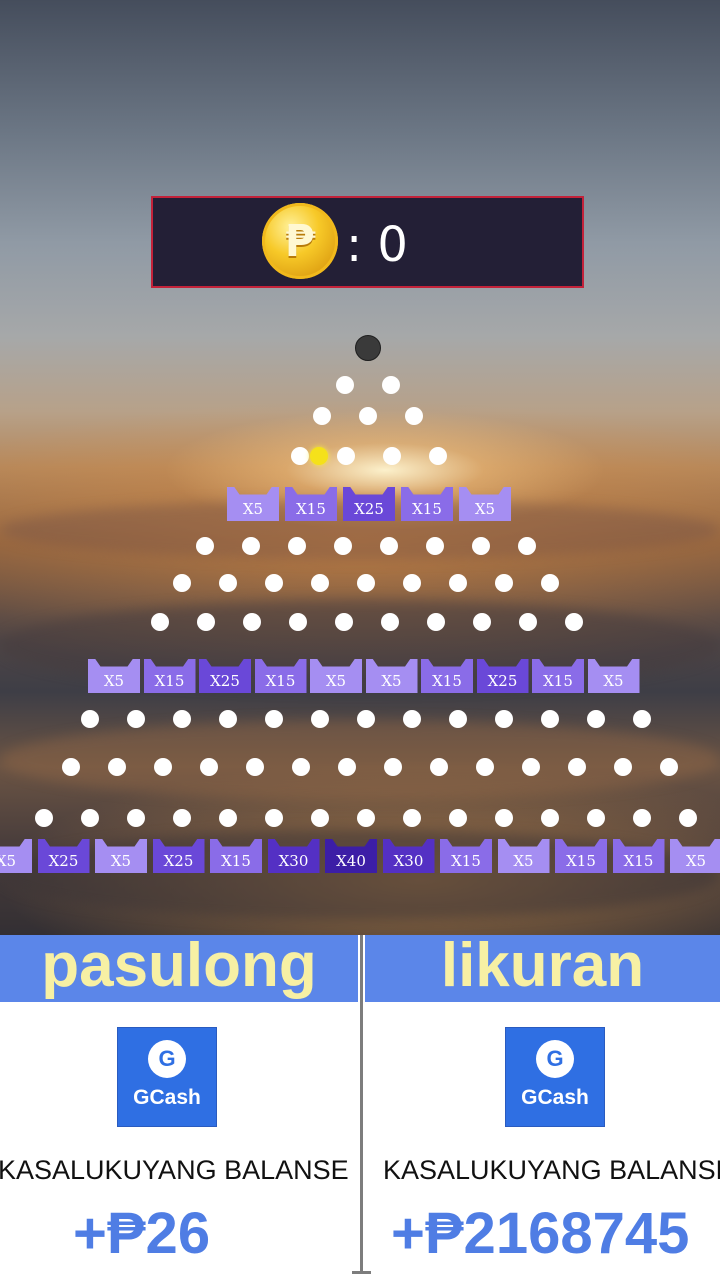 This screenshot has height=1280, width=720. What do you see at coordinates (142, 1233) in the screenshot?
I see `balance-value: +₱26` at bounding box center [142, 1233].